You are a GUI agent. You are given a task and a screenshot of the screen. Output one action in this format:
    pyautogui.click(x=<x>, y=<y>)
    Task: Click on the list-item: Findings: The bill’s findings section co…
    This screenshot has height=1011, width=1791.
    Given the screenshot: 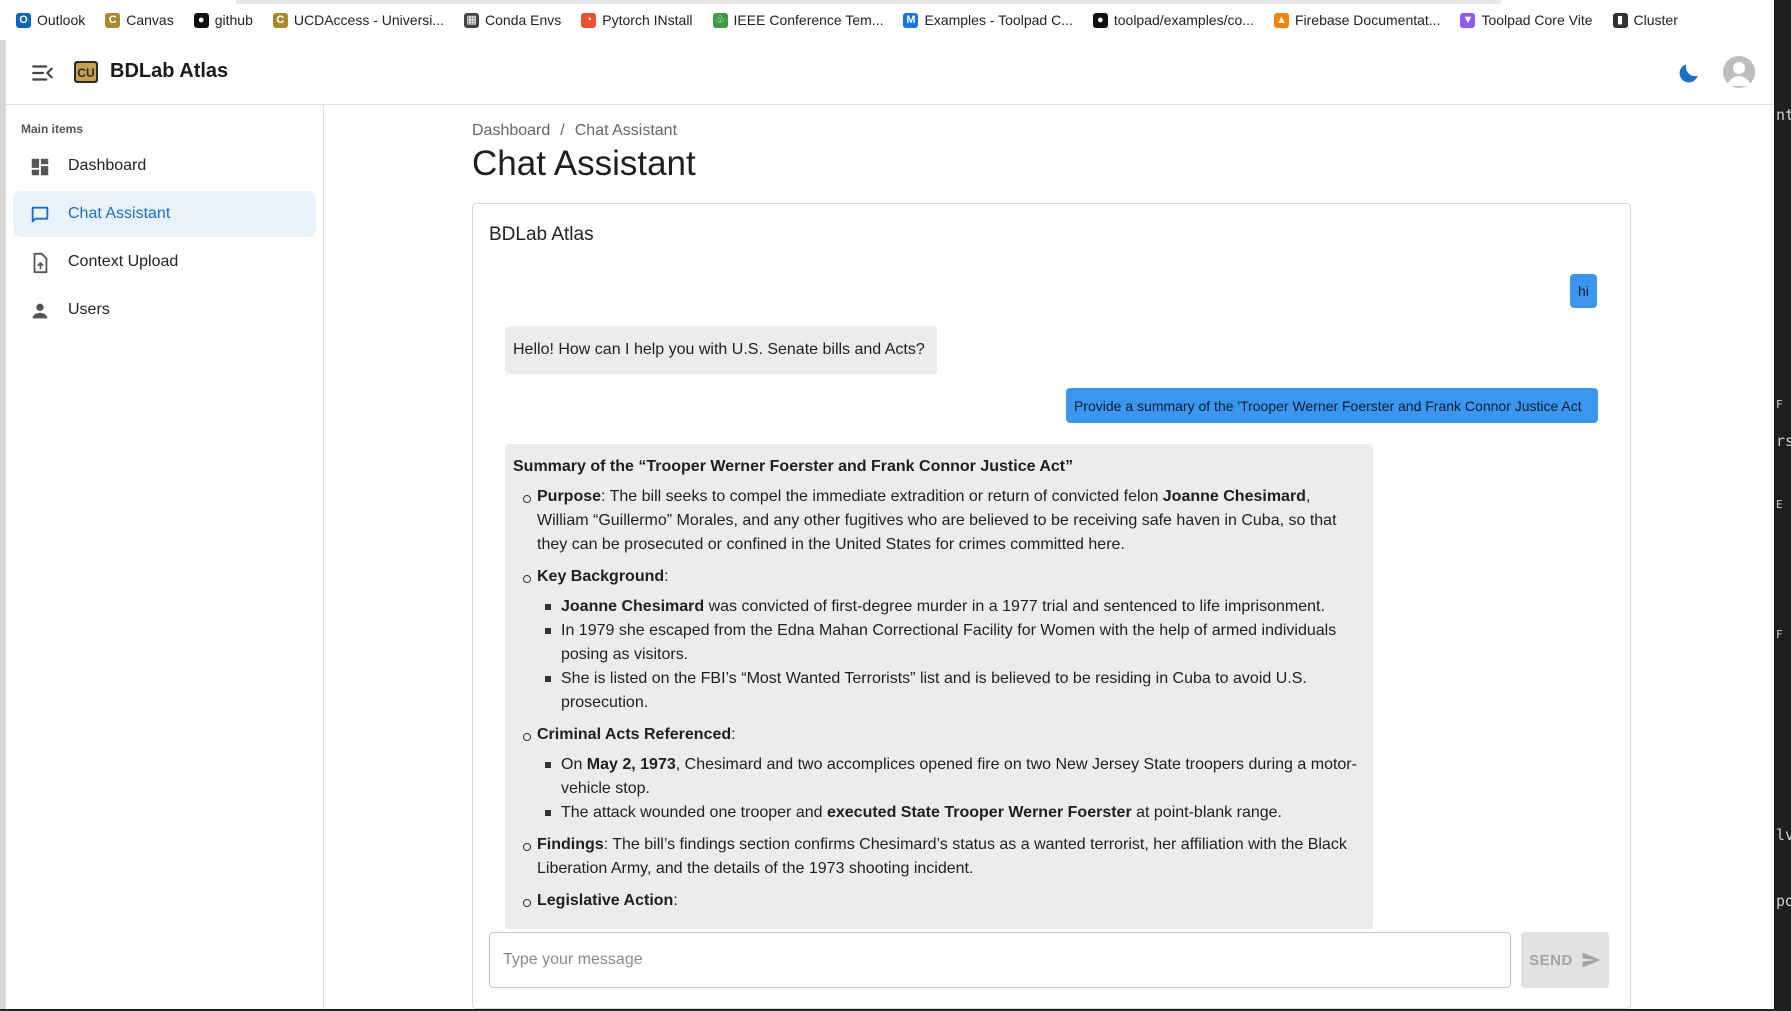 What is the action you would take?
    pyautogui.click(x=939, y=857)
    